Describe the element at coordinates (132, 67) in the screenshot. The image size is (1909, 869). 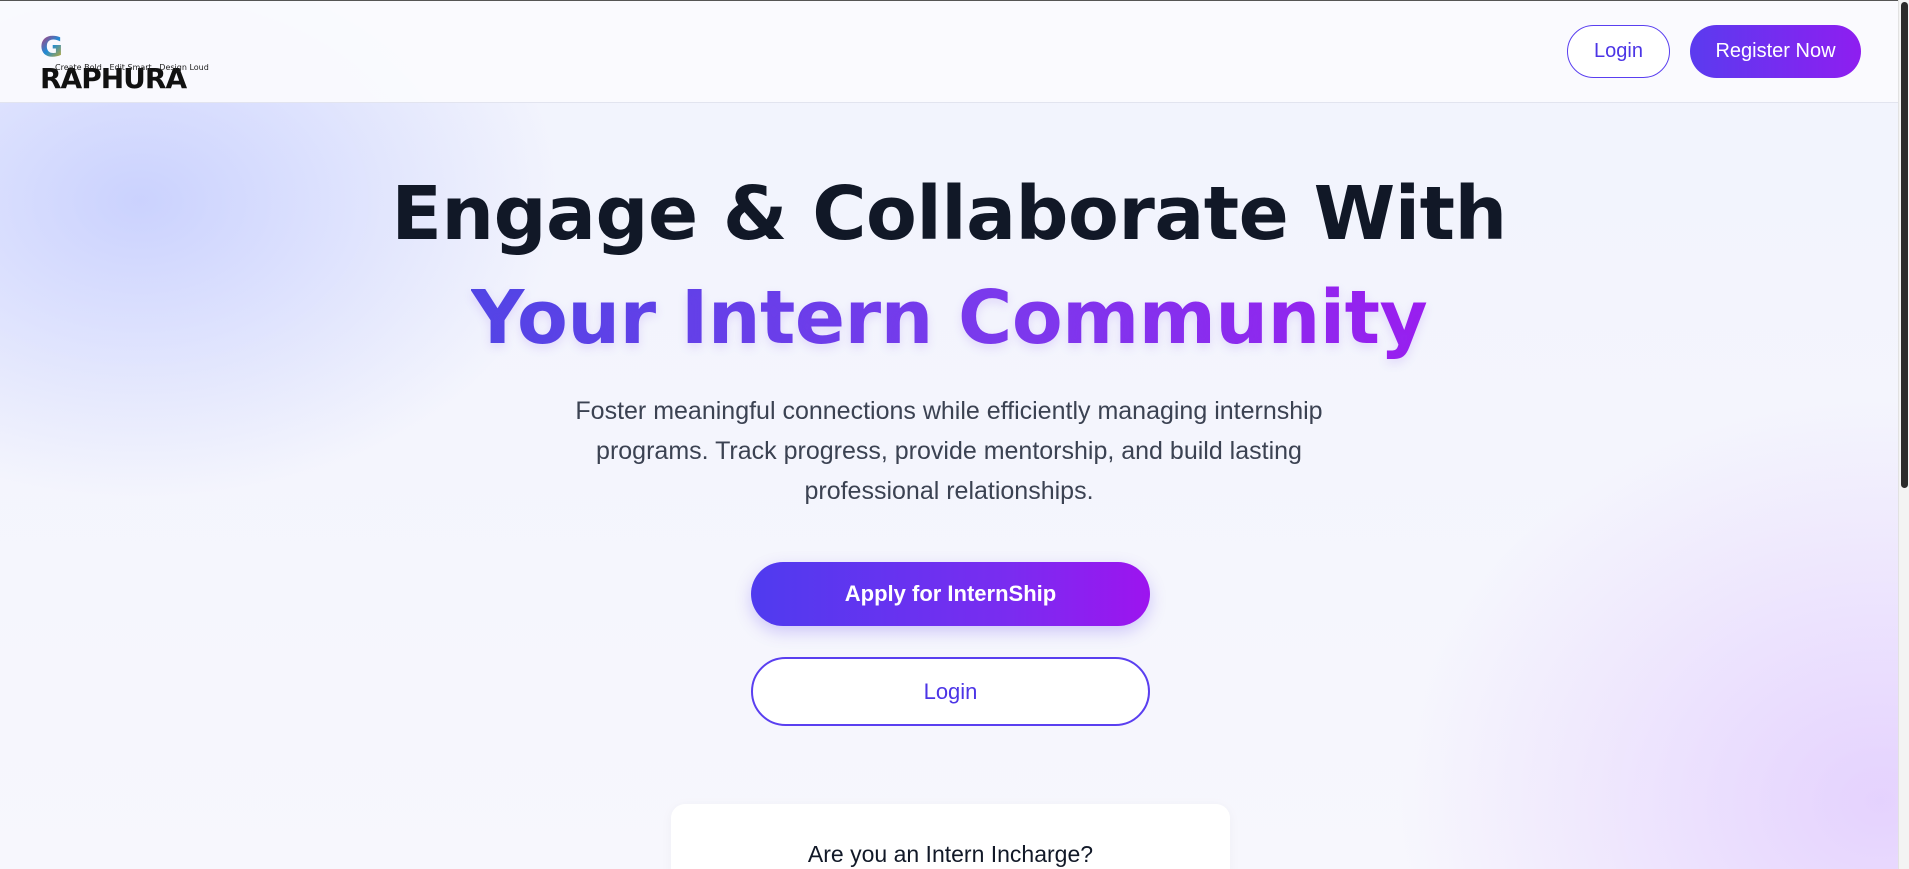
I see `logo-tagline: Create Bold . Edit Smart . Design Loud` at that location.